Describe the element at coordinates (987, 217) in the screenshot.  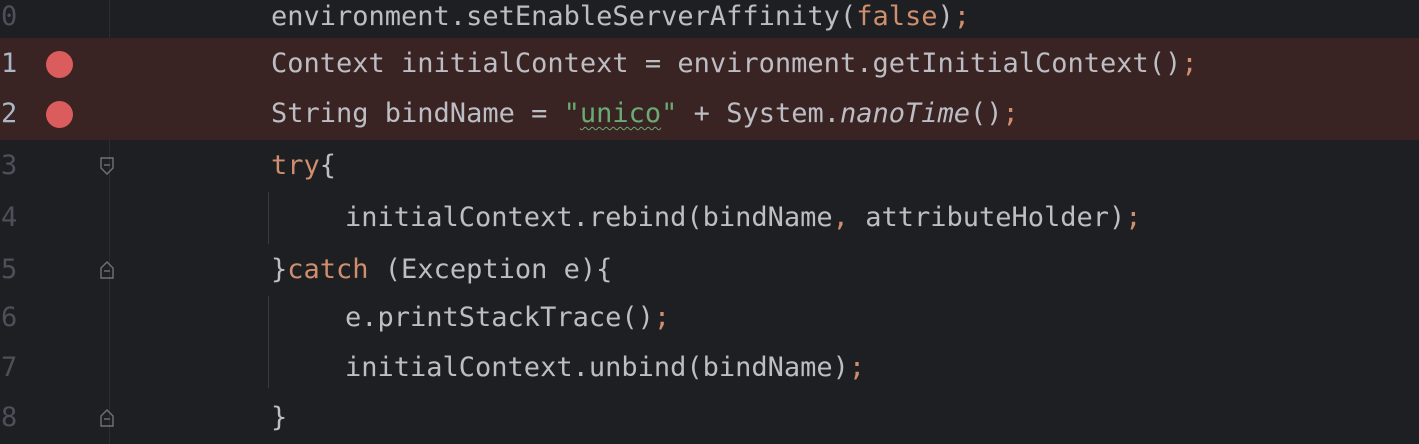
I see `code-token: attributeHolder)` at that location.